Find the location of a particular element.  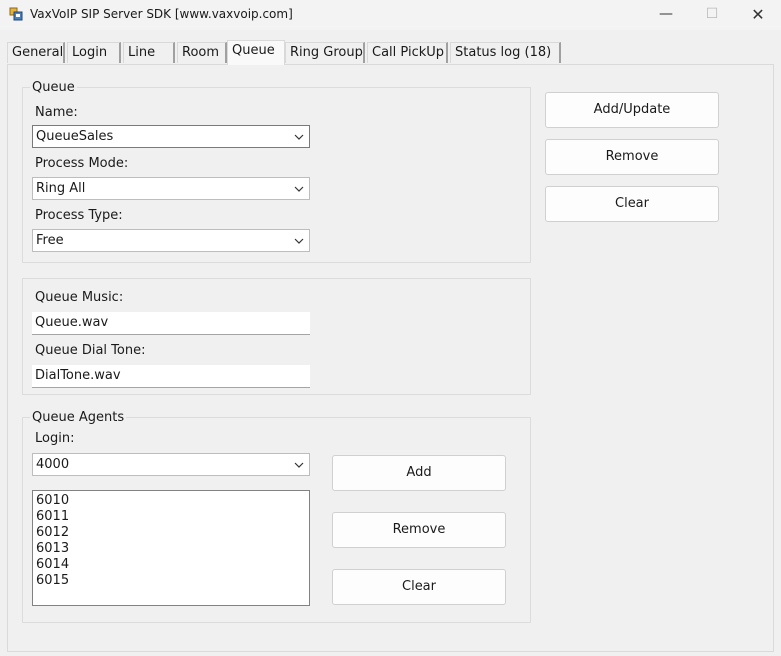

list-item: 6011 is located at coordinates (171, 517).